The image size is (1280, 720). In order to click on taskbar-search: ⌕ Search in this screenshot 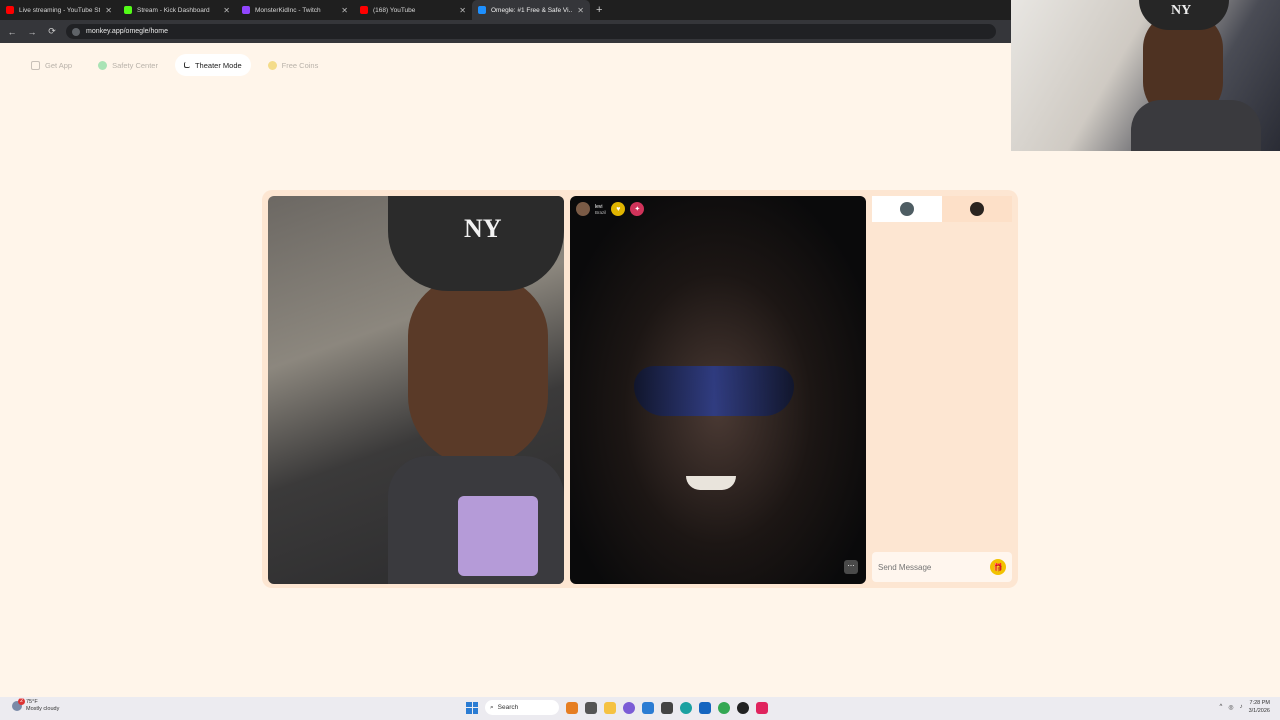, I will do `click(522, 707)`.